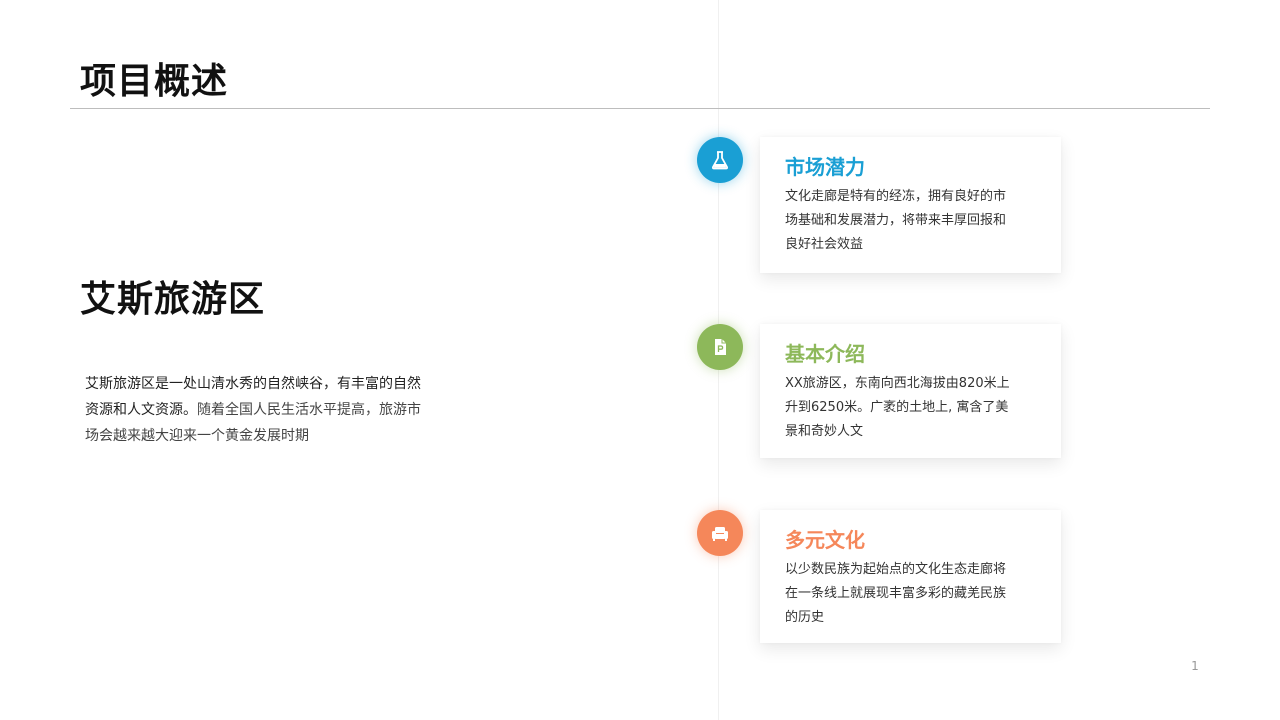 This screenshot has width=1280, height=720. What do you see at coordinates (173, 299) in the screenshot?
I see `section-title: 艾斯旅游区` at bounding box center [173, 299].